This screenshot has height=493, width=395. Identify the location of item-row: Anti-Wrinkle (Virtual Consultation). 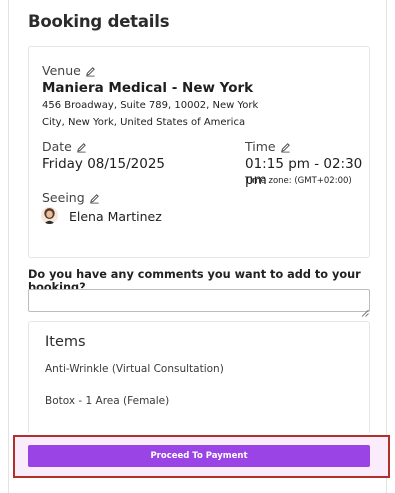
(134, 369).